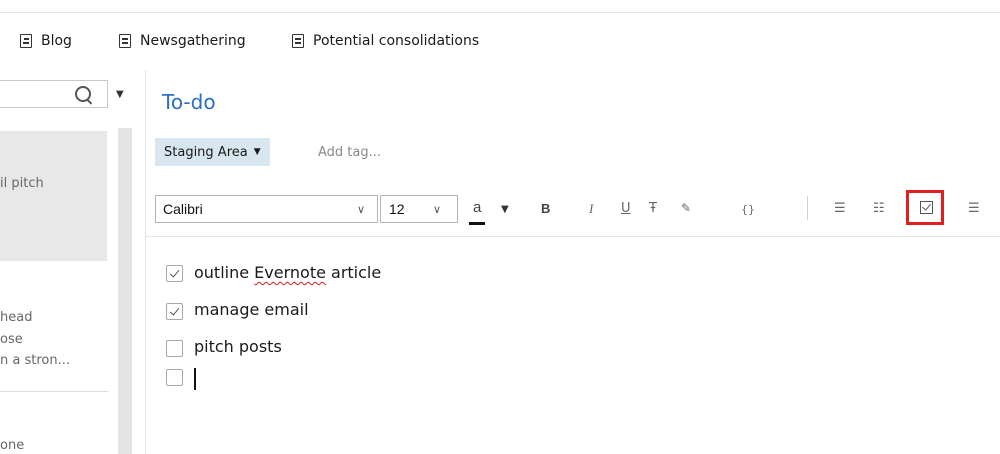 This screenshot has width=1000, height=454. What do you see at coordinates (54, 391) in the screenshot?
I see `note-card-divider` at bounding box center [54, 391].